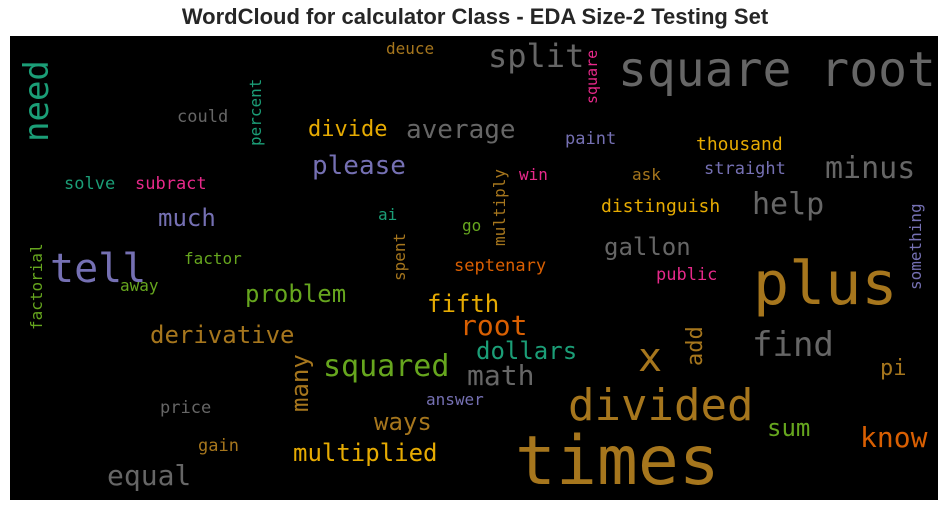 The width and height of the screenshot is (950, 511). What do you see at coordinates (149, 475) in the screenshot?
I see `word-equal: equal` at bounding box center [149, 475].